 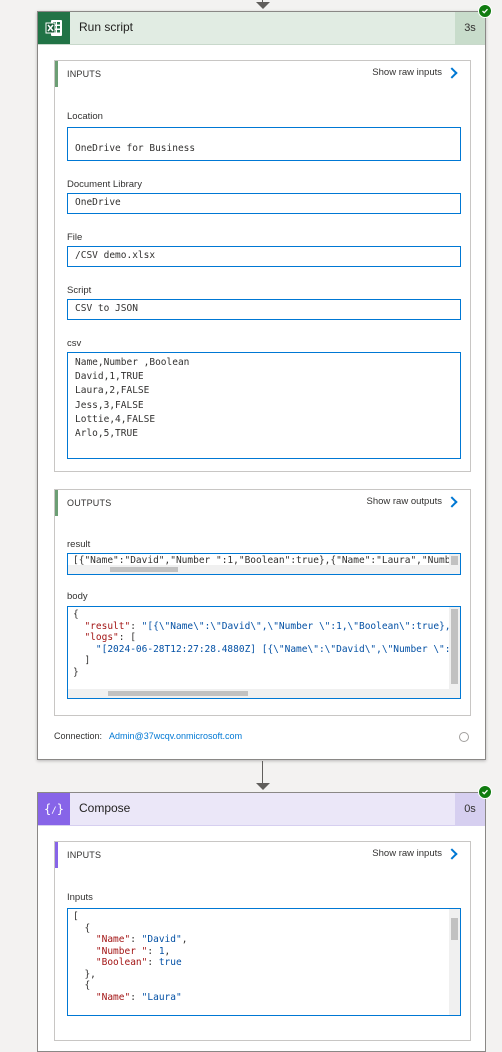 I want to click on compose-vertical-scrollbar, so click(x=454, y=962).